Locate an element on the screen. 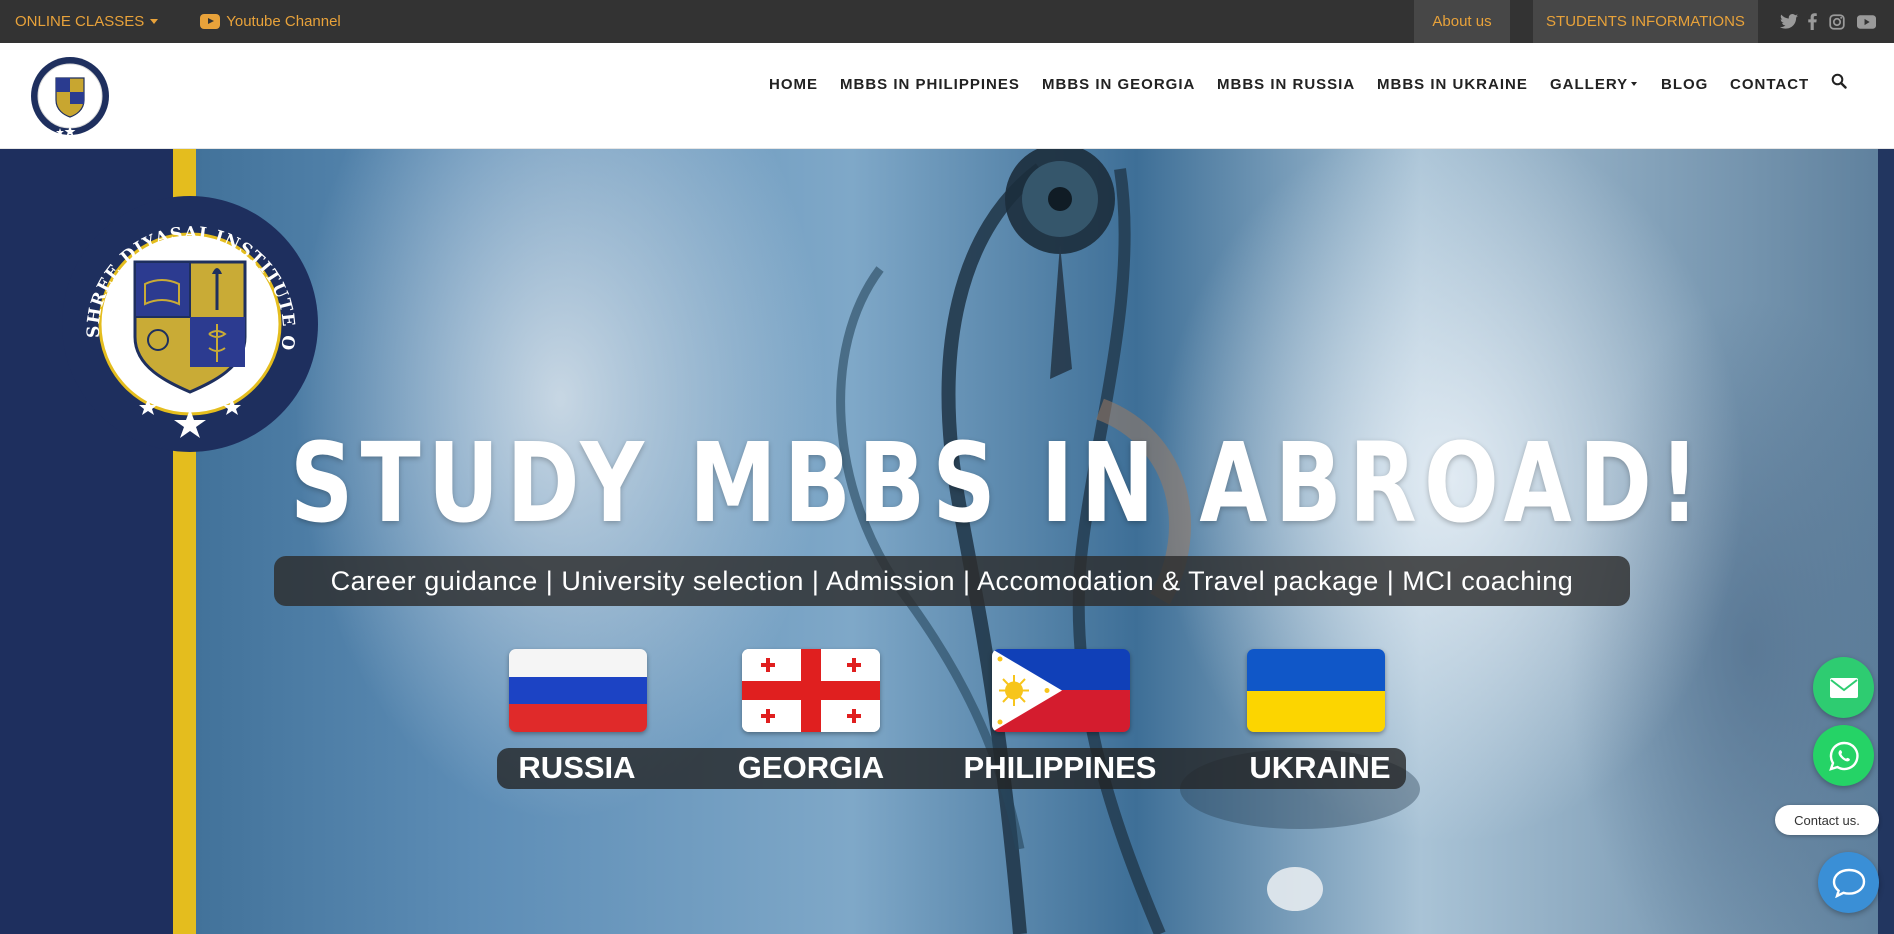 The image size is (1894, 934). online-classes-label: ONLINE CLASSES is located at coordinates (80, 21).